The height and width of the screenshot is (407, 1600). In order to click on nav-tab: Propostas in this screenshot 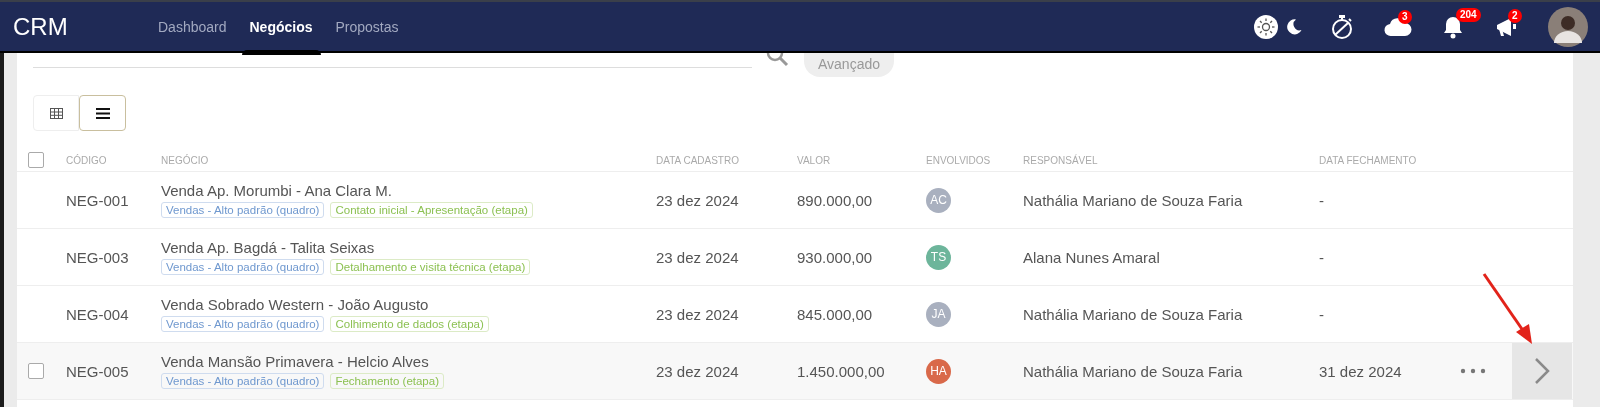, I will do `click(367, 26)`.